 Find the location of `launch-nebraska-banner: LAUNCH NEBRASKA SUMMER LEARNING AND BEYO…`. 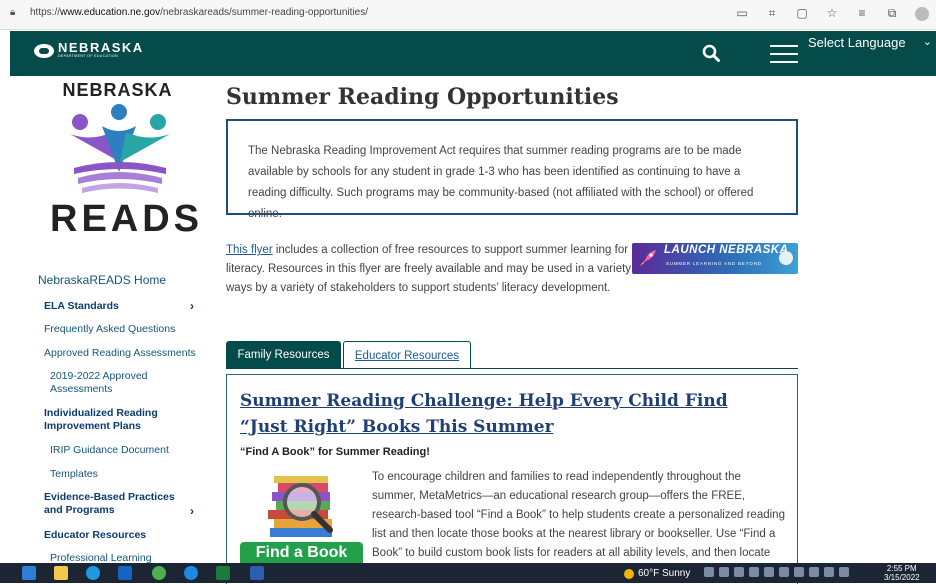

launch-nebraska-banner: LAUNCH NEBRASKA SUMMER LEARNING AND BEYO… is located at coordinates (715, 258).